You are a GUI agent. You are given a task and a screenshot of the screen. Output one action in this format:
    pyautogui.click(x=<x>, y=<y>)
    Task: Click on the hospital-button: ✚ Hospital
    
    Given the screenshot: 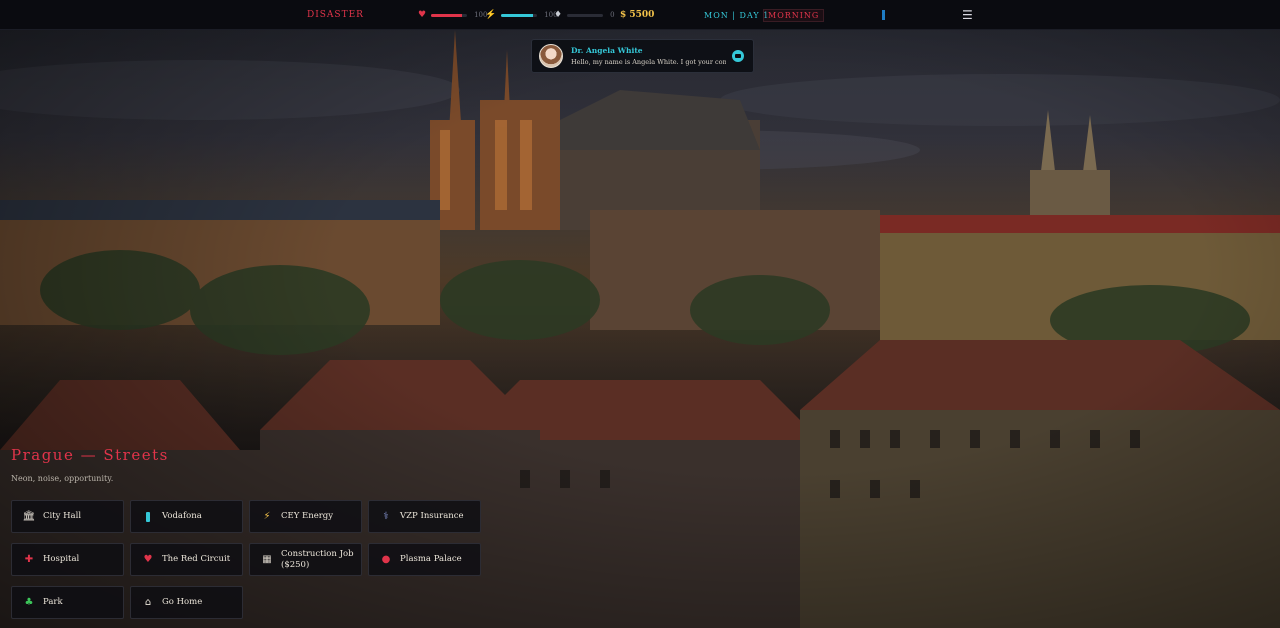 What is the action you would take?
    pyautogui.click(x=67, y=559)
    